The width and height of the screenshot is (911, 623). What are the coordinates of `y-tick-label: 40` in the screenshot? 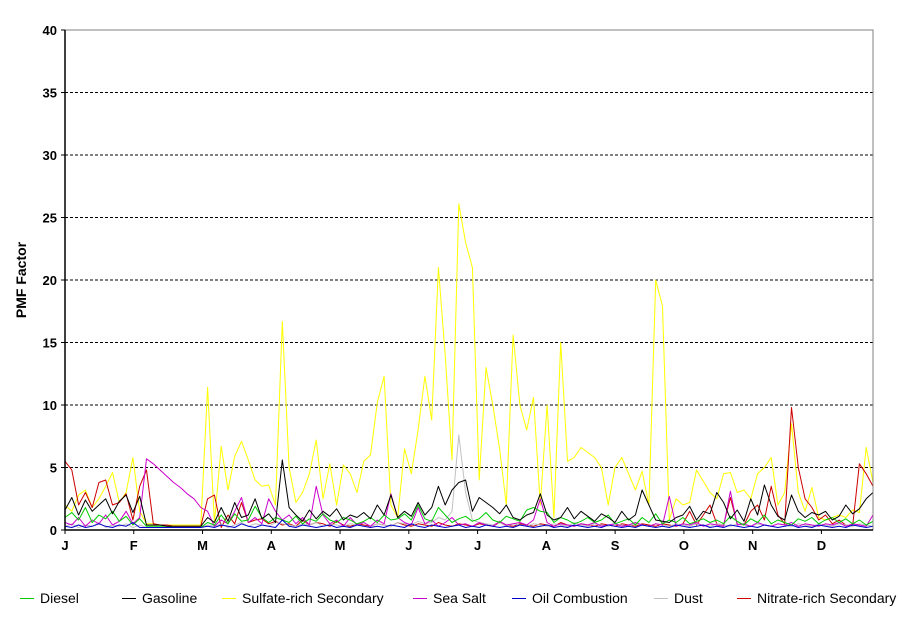 It's located at (50, 30).